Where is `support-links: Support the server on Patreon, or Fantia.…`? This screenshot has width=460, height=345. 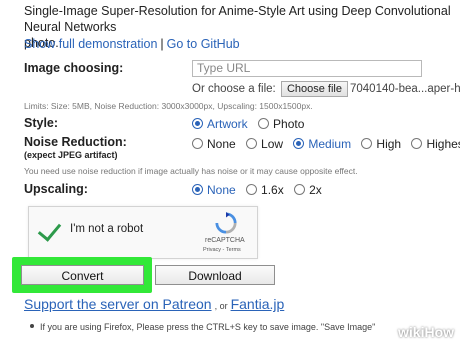 support-links: Support the server on Patreon, or Fantia.… is located at coordinates (154, 304).